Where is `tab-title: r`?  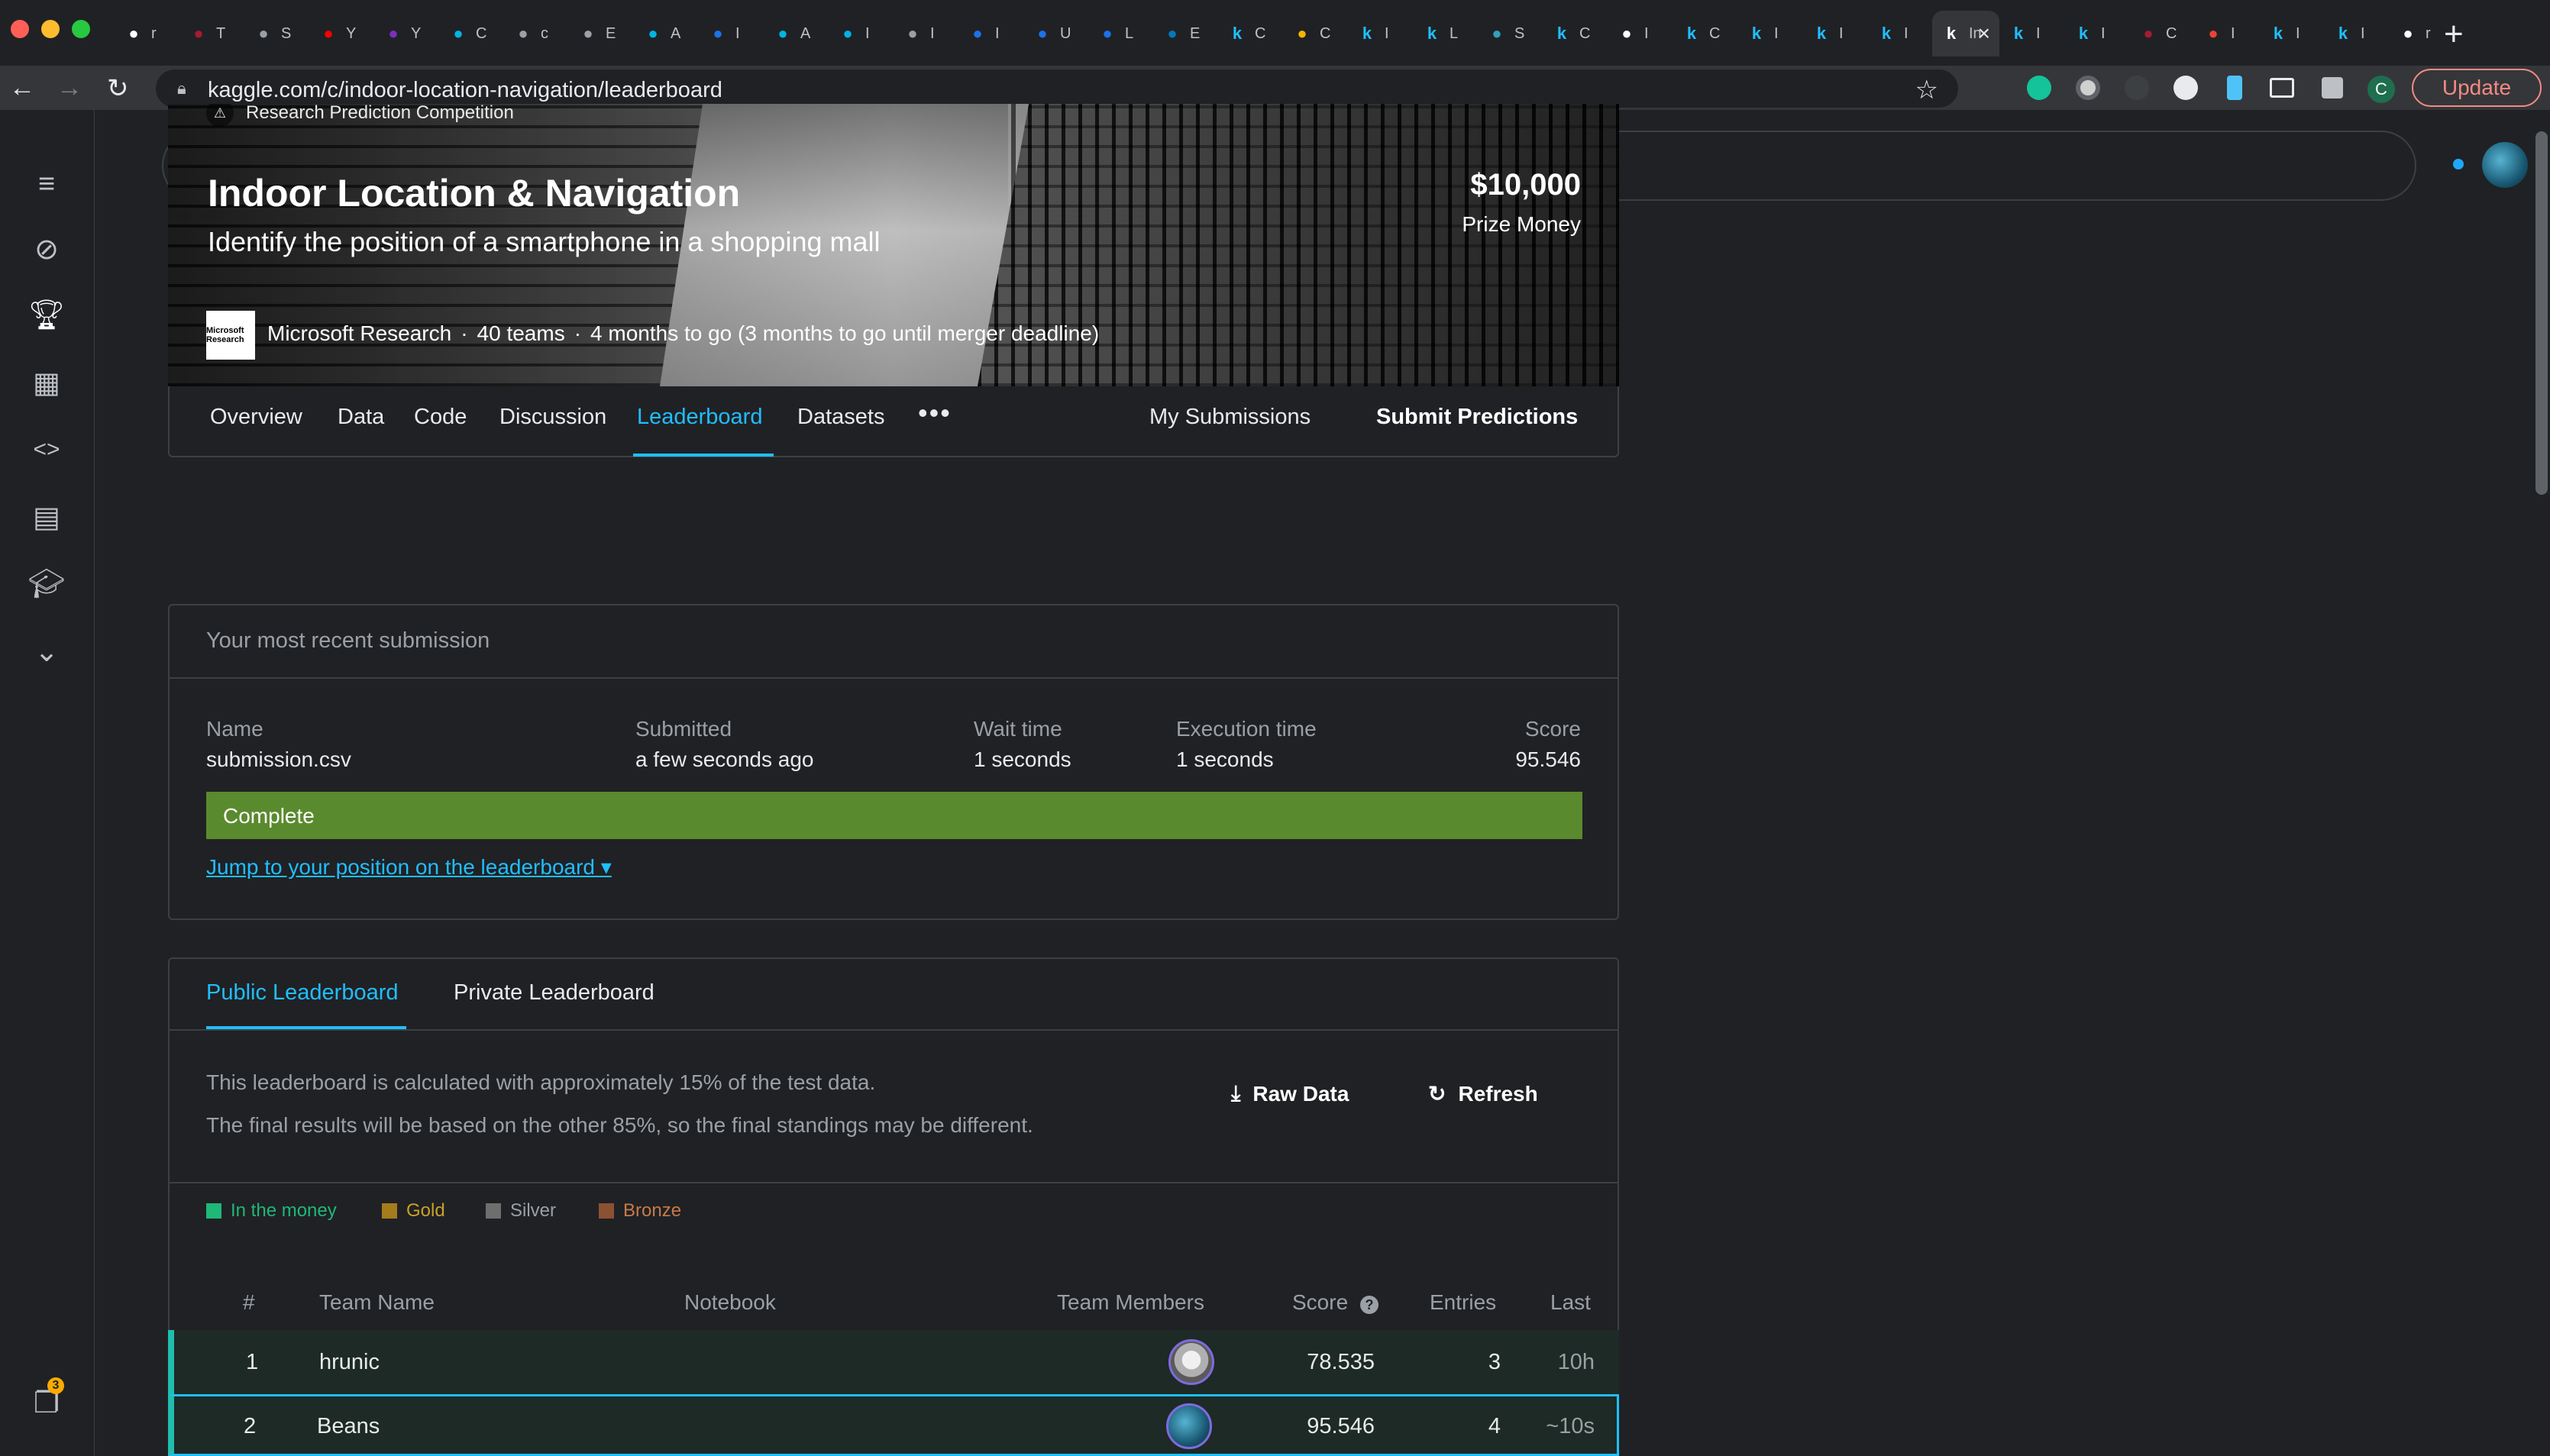
tab-title: r is located at coordinates (2428, 33).